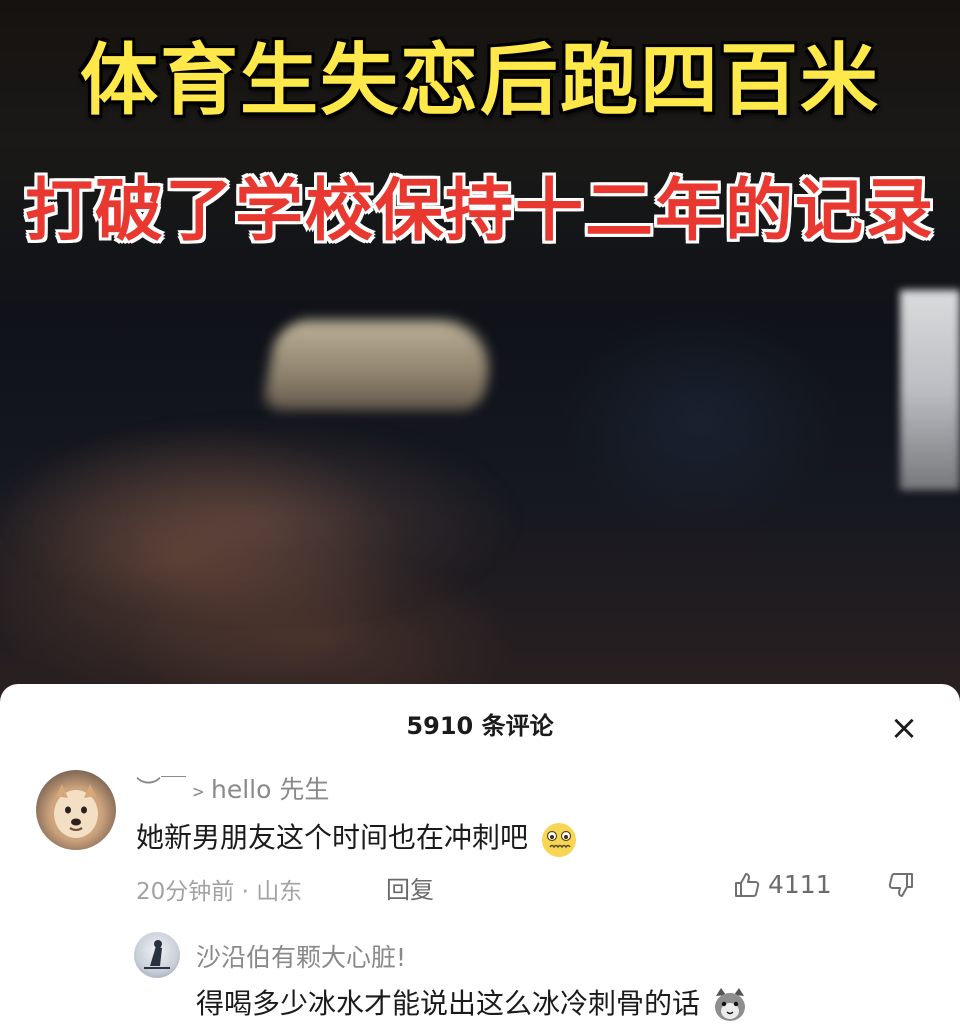 Image resolution: width=960 pixels, height=1031 pixels. Describe the element at coordinates (729, 1004) in the screenshot. I see `cat-face-emoji-icon` at that location.